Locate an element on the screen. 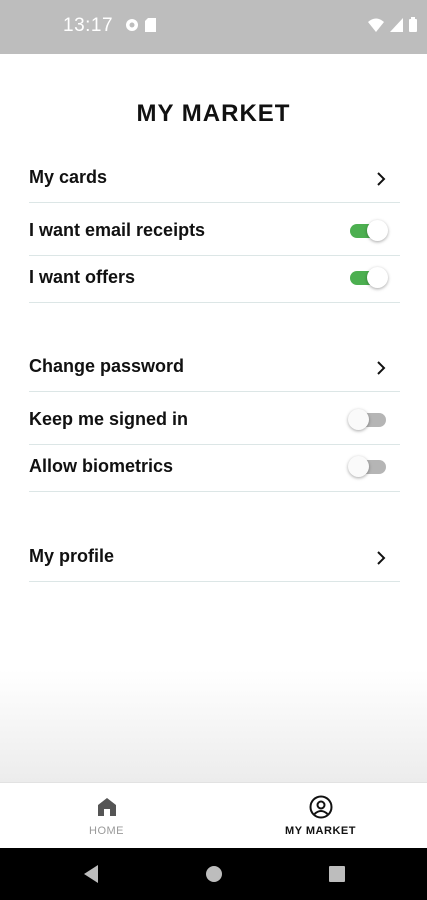 This screenshot has height=900, width=427. keep-signed-in-label: Keep me signed in is located at coordinates (109, 419).